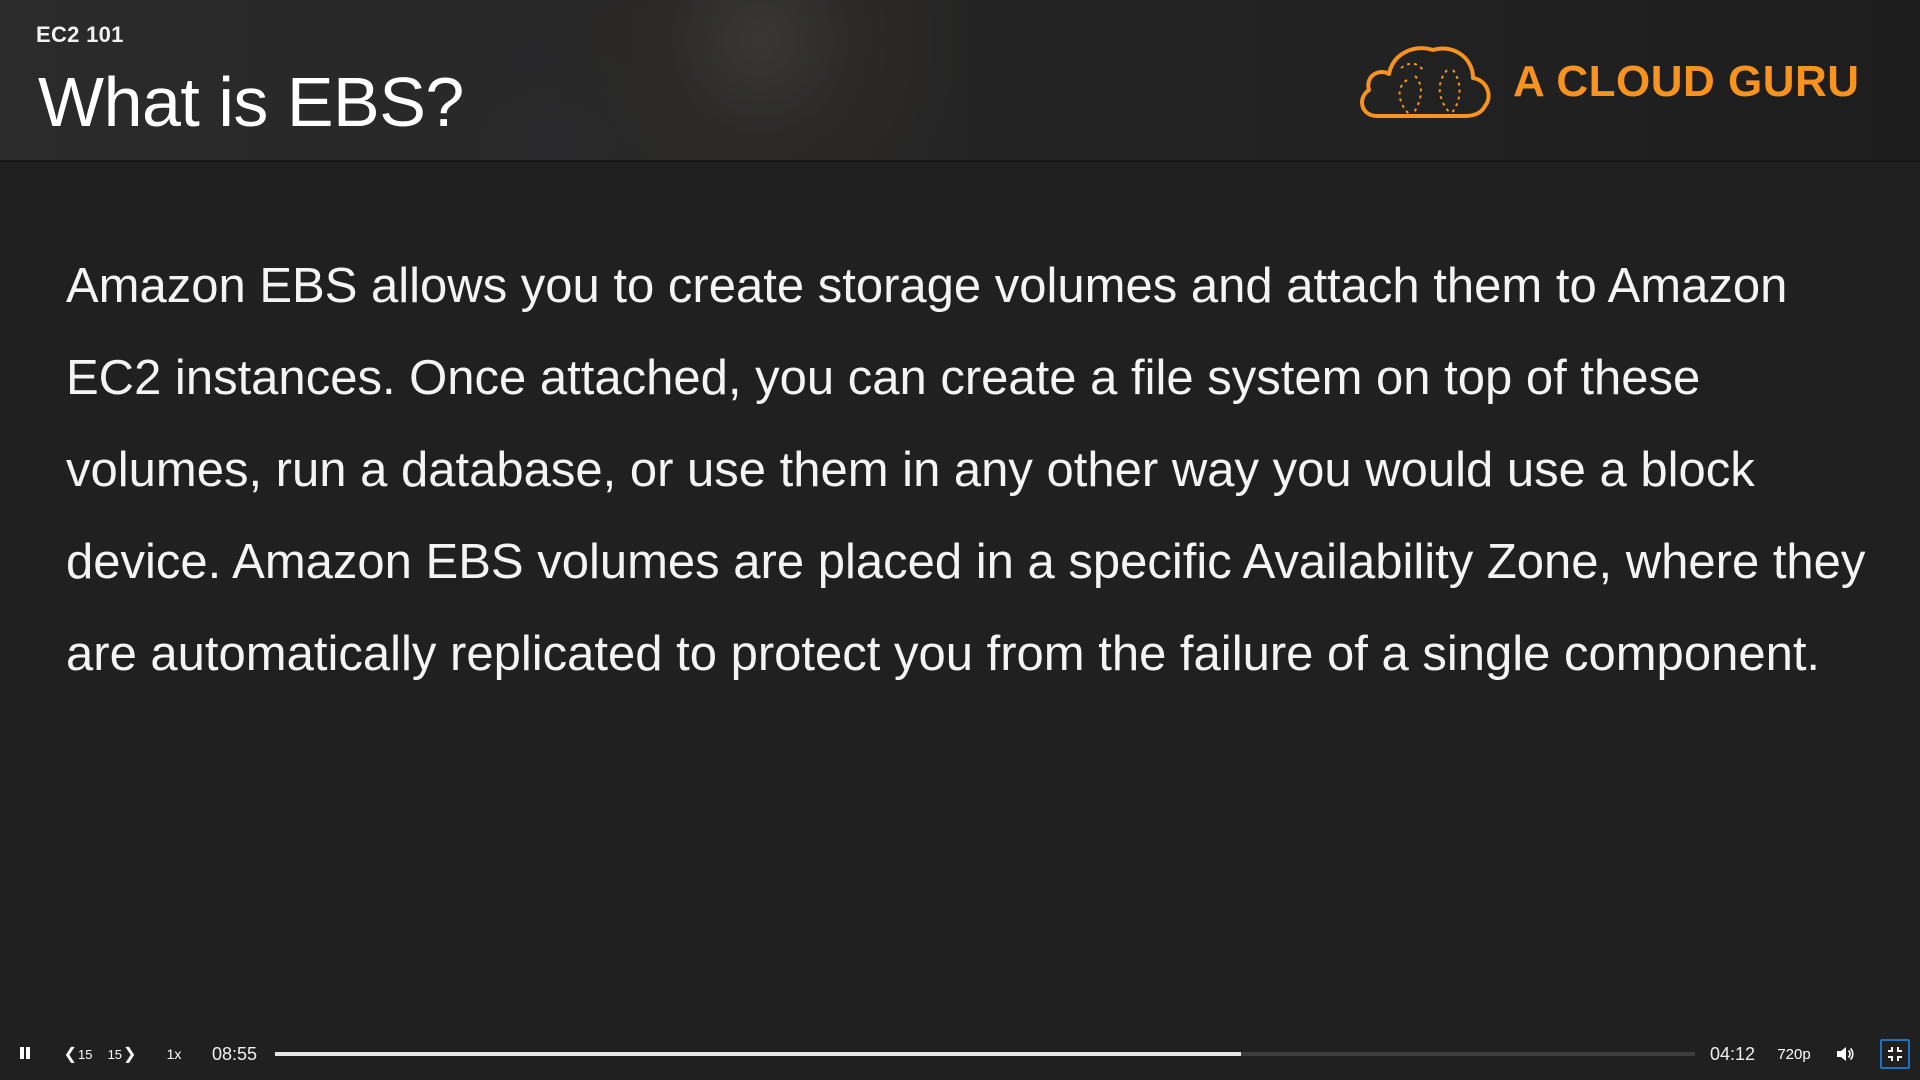 The width and height of the screenshot is (1920, 1080). I want to click on cloud-logo-icon, so click(1425, 82).